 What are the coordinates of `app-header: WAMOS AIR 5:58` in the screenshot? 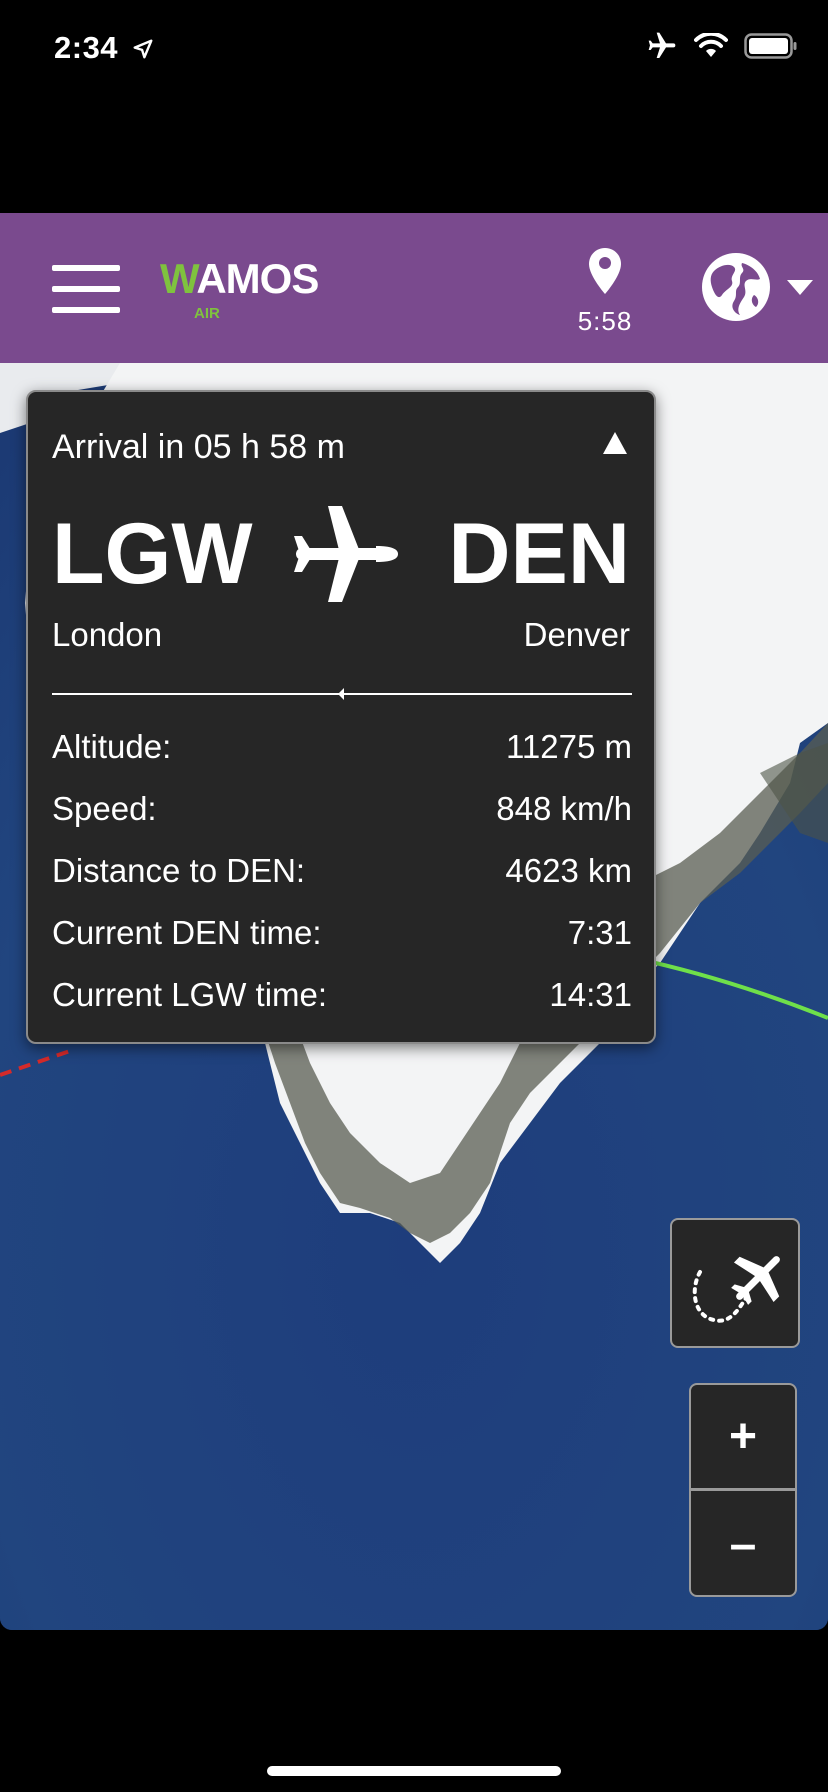 It's located at (414, 288).